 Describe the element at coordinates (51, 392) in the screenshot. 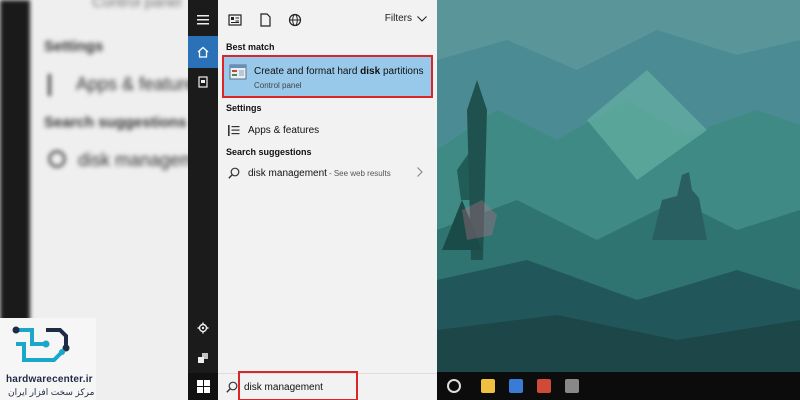

I see `watermark-tagline: مرکز سخت افزار ایران` at that location.